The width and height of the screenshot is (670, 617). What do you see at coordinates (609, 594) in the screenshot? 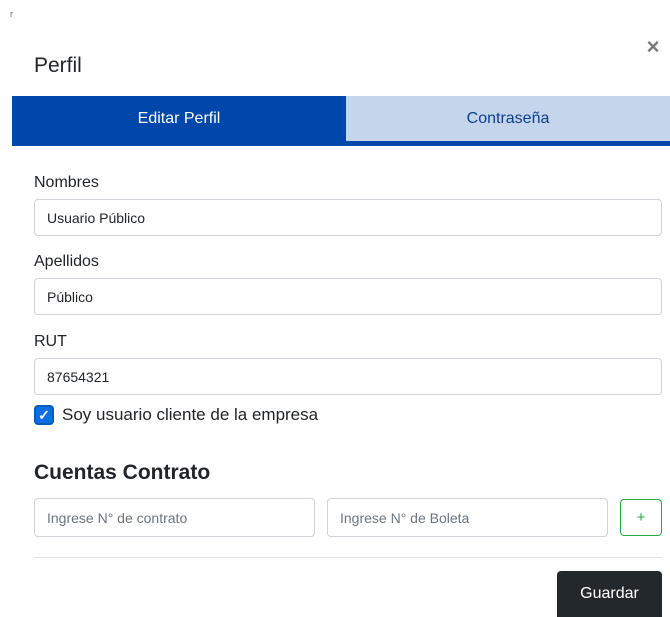
I see `save-button: Guardar` at bounding box center [609, 594].